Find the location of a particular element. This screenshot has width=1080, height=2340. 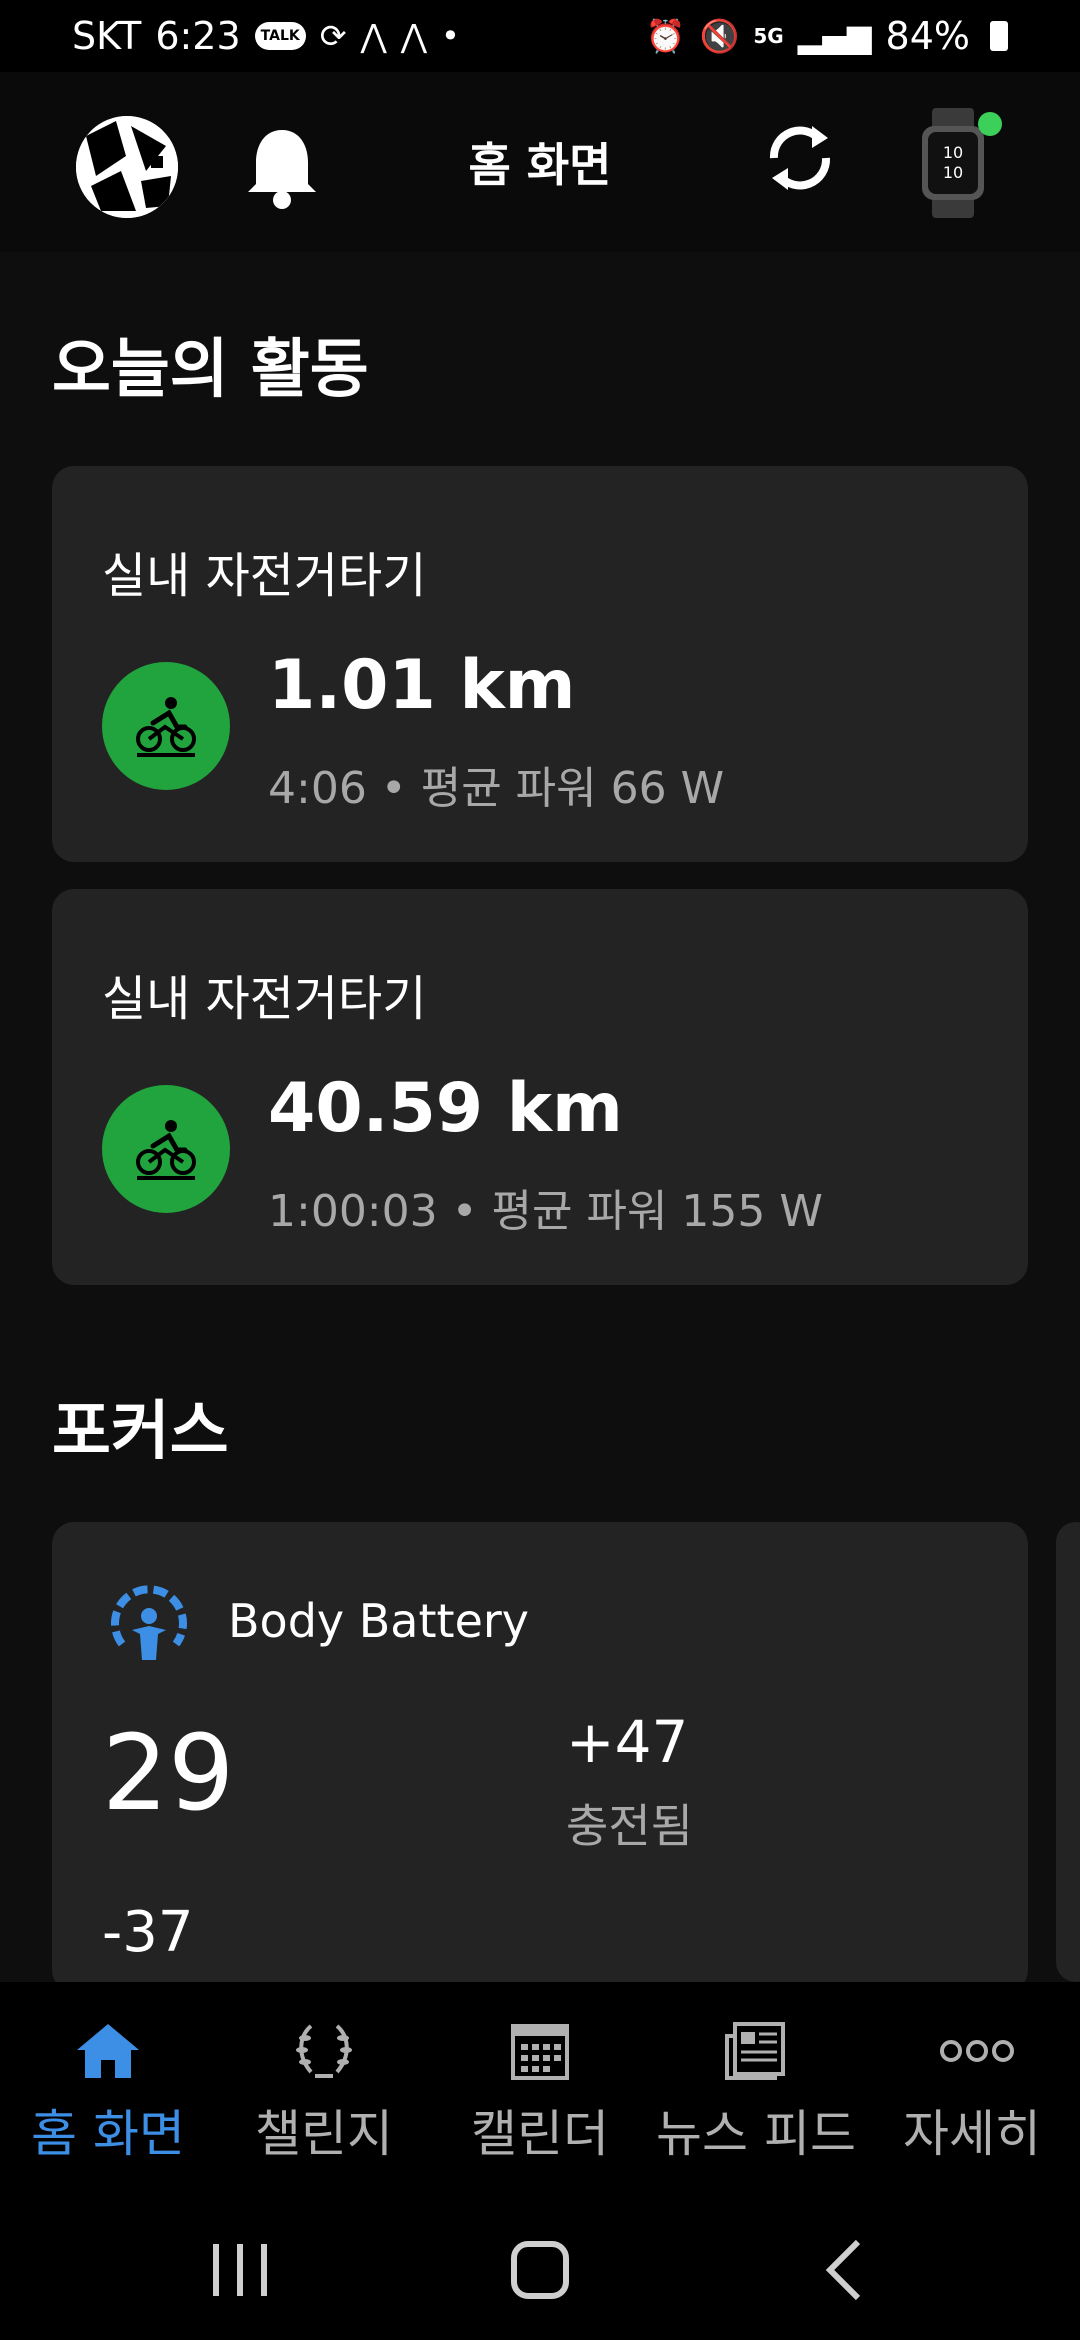

calendar-icon is located at coordinates (540, 2051).